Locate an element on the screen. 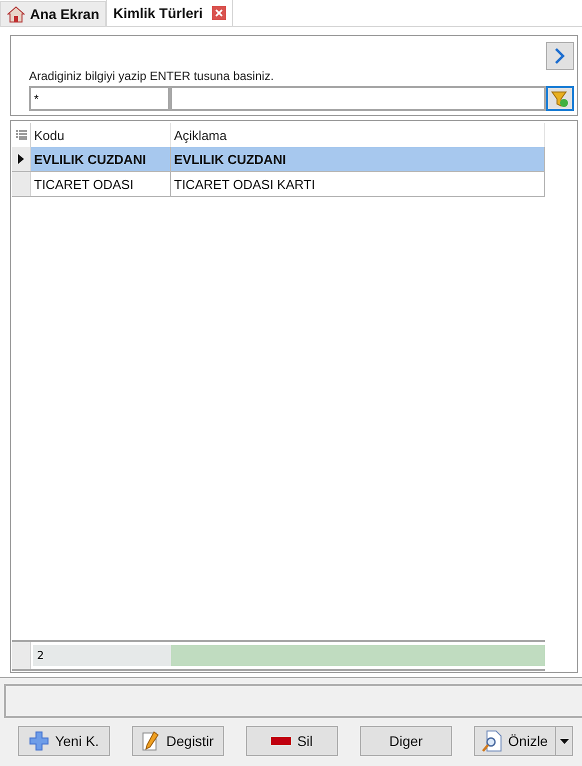 This screenshot has width=582, height=766. dropdown-button is located at coordinates (564, 741).